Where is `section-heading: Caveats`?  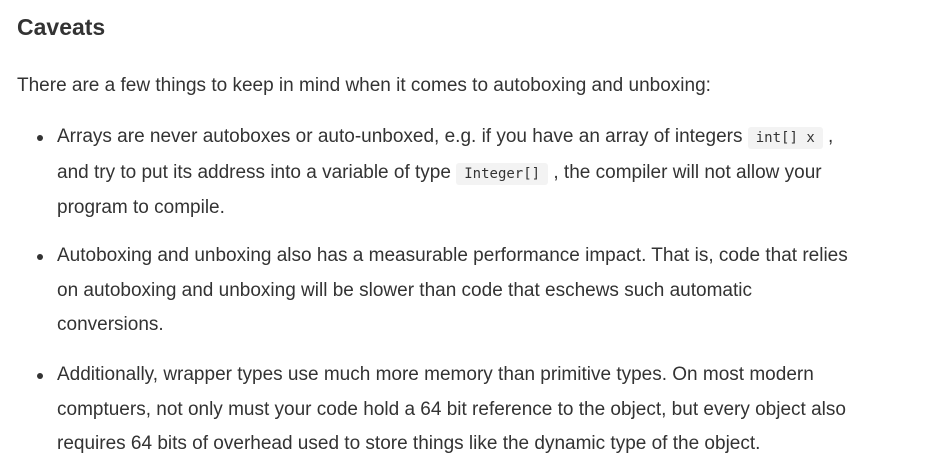 section-heading: Caveats is located at coordinates (61, 27).